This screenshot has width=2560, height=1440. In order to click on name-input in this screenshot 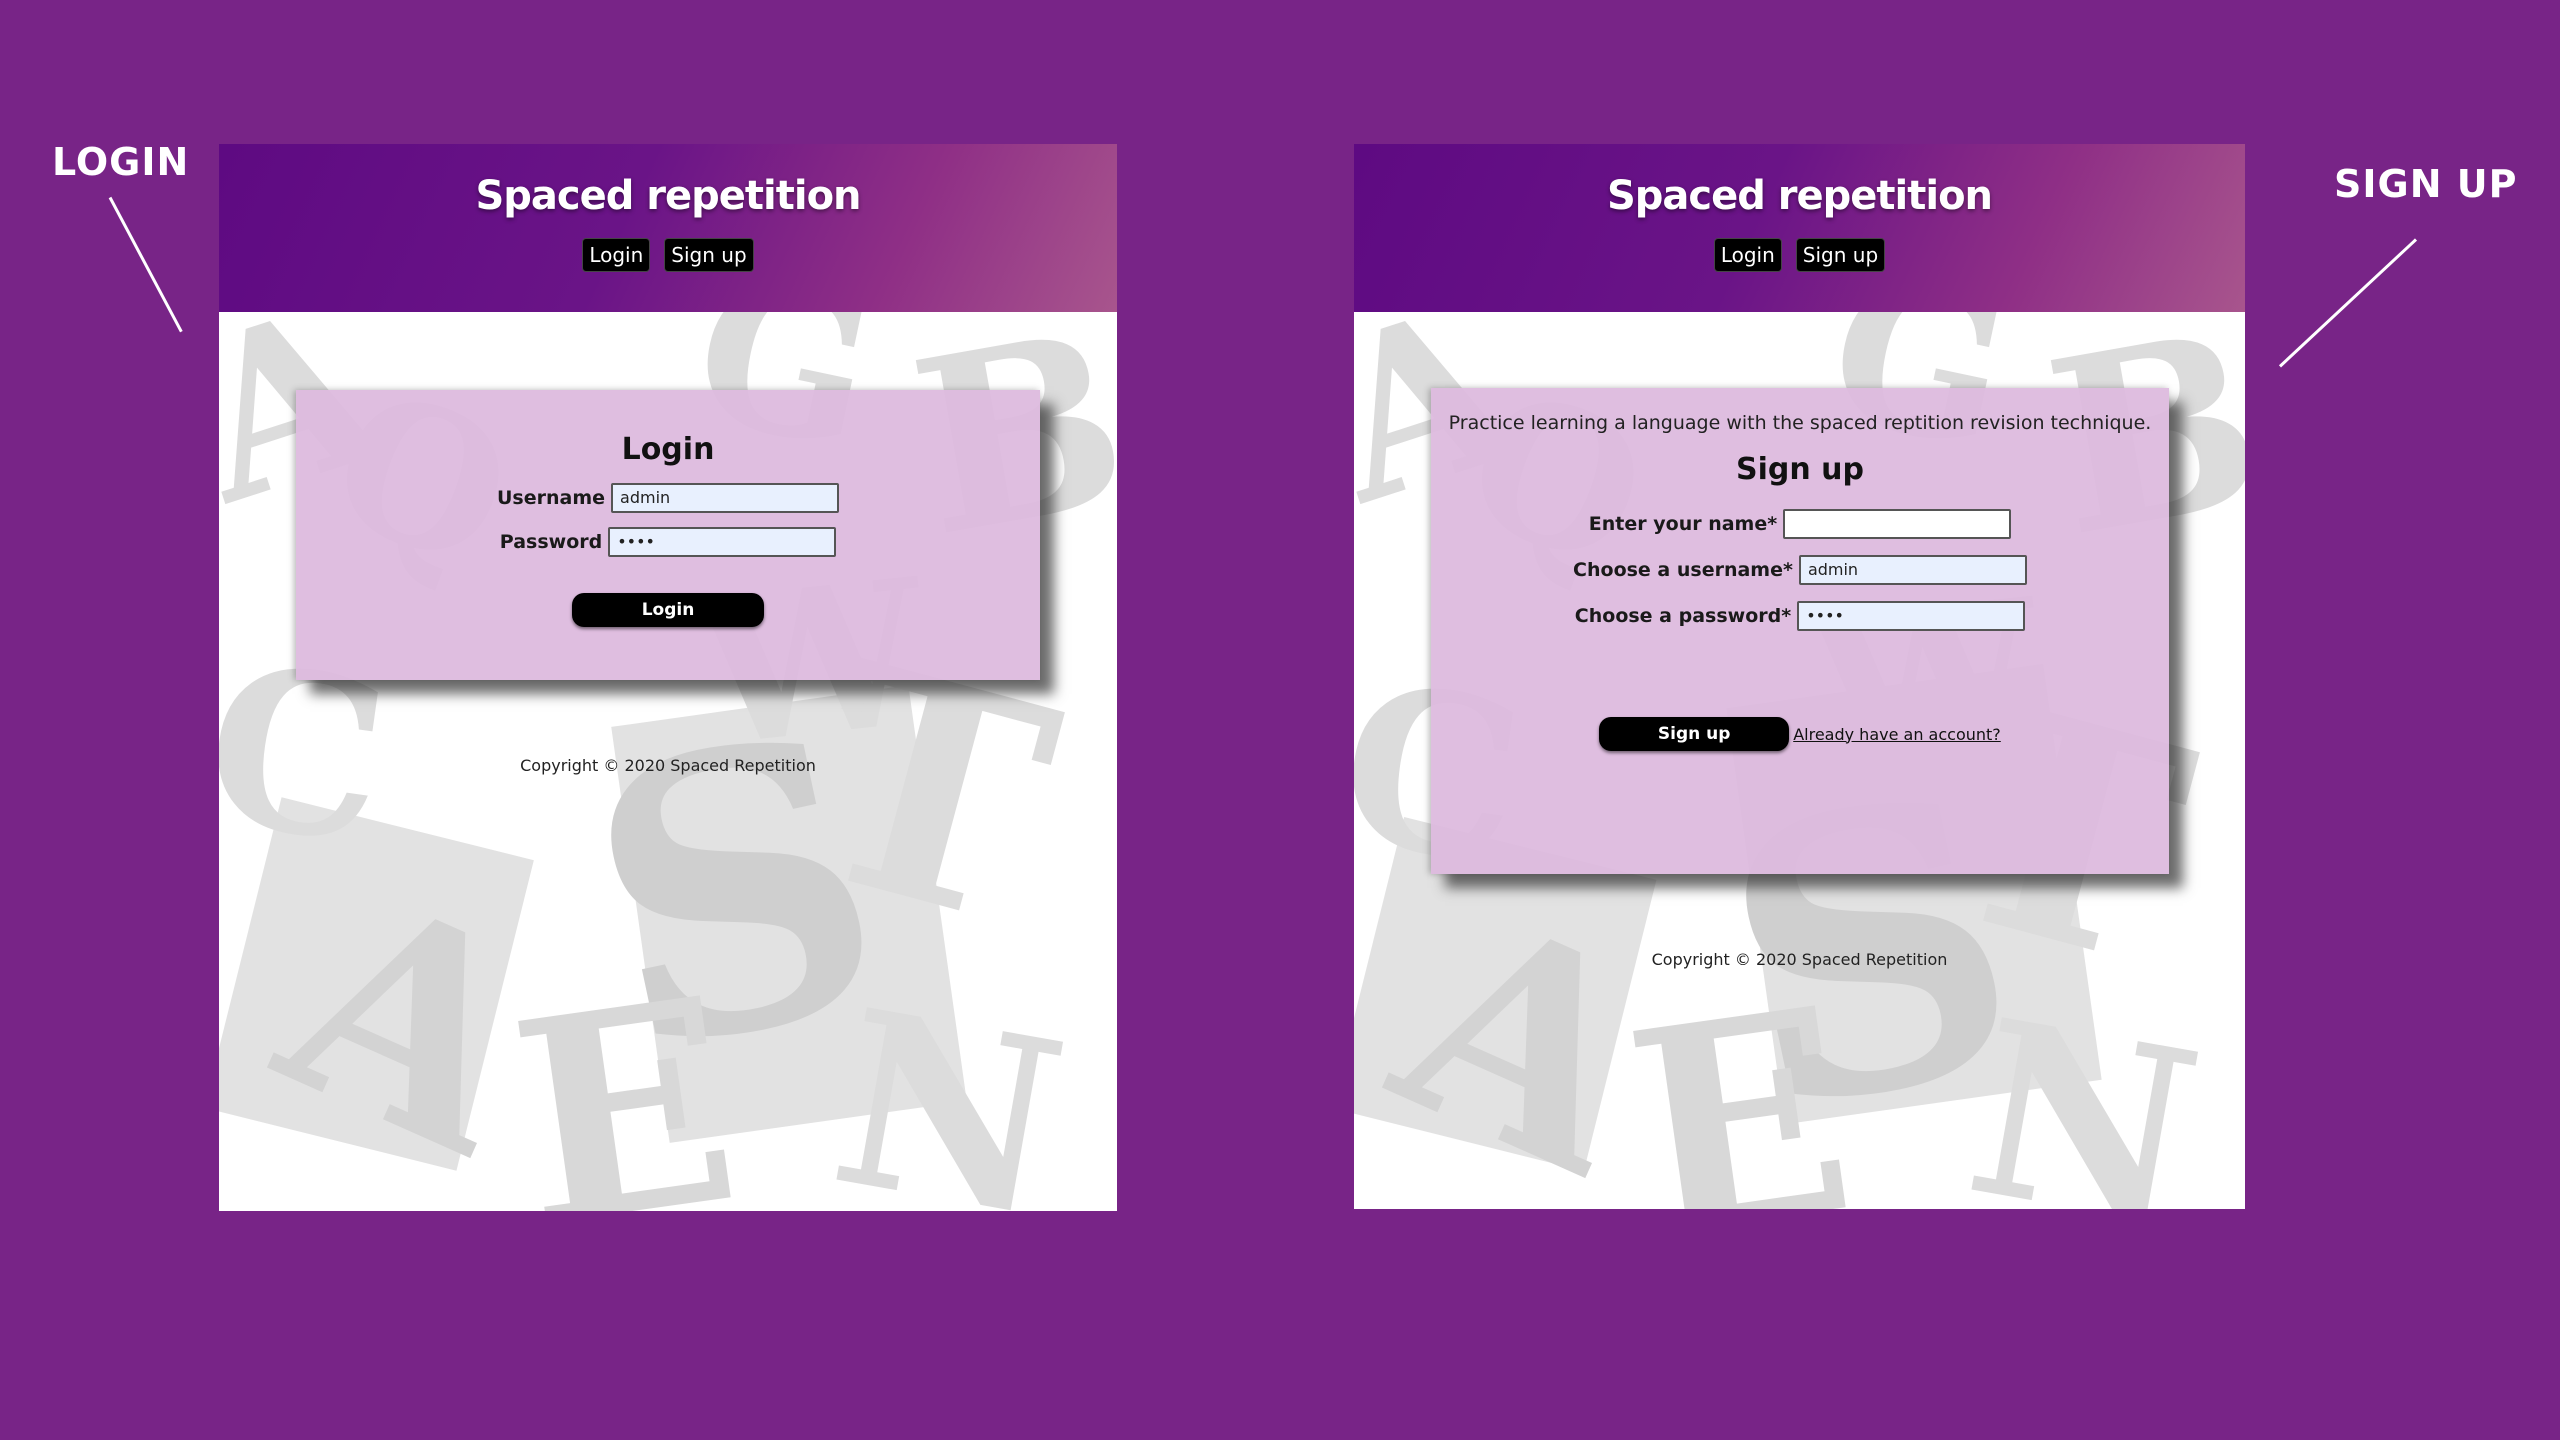, I will do `click(1897, 524)`.